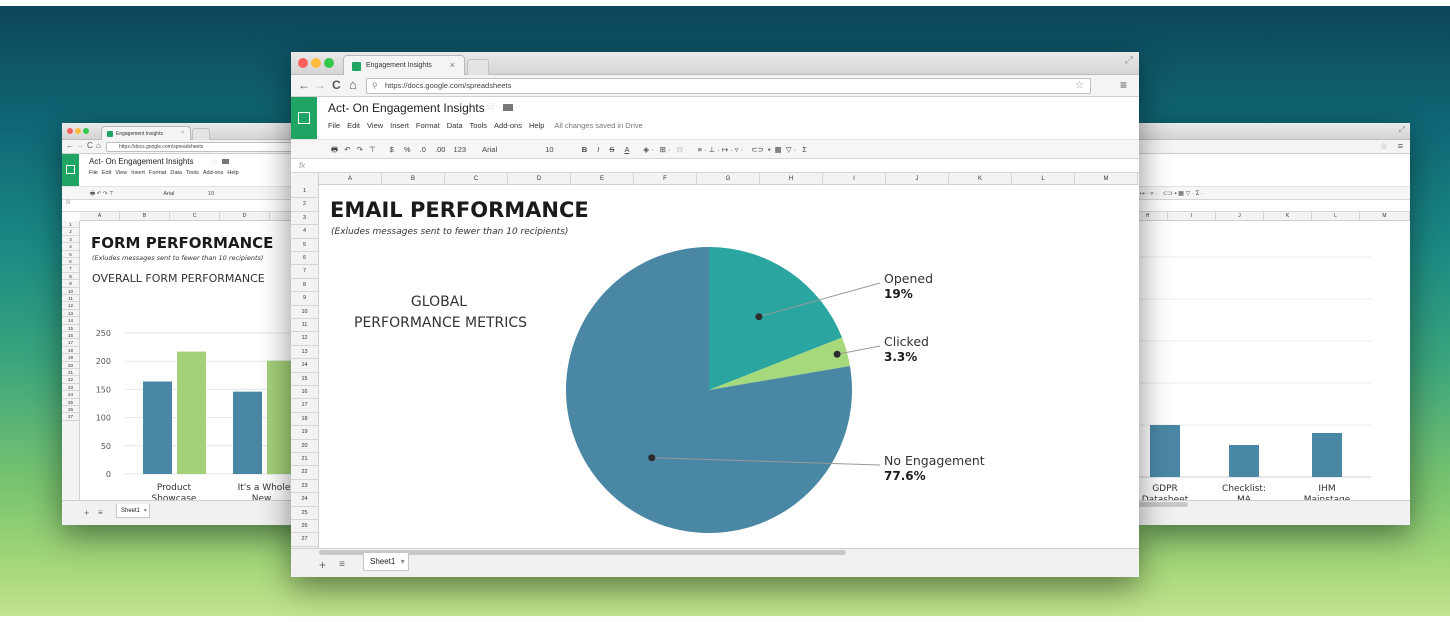  What do you see at coordinates (70, 284) in the screenshot?
I see `row-header: 9` at bounding box center [70, 284].